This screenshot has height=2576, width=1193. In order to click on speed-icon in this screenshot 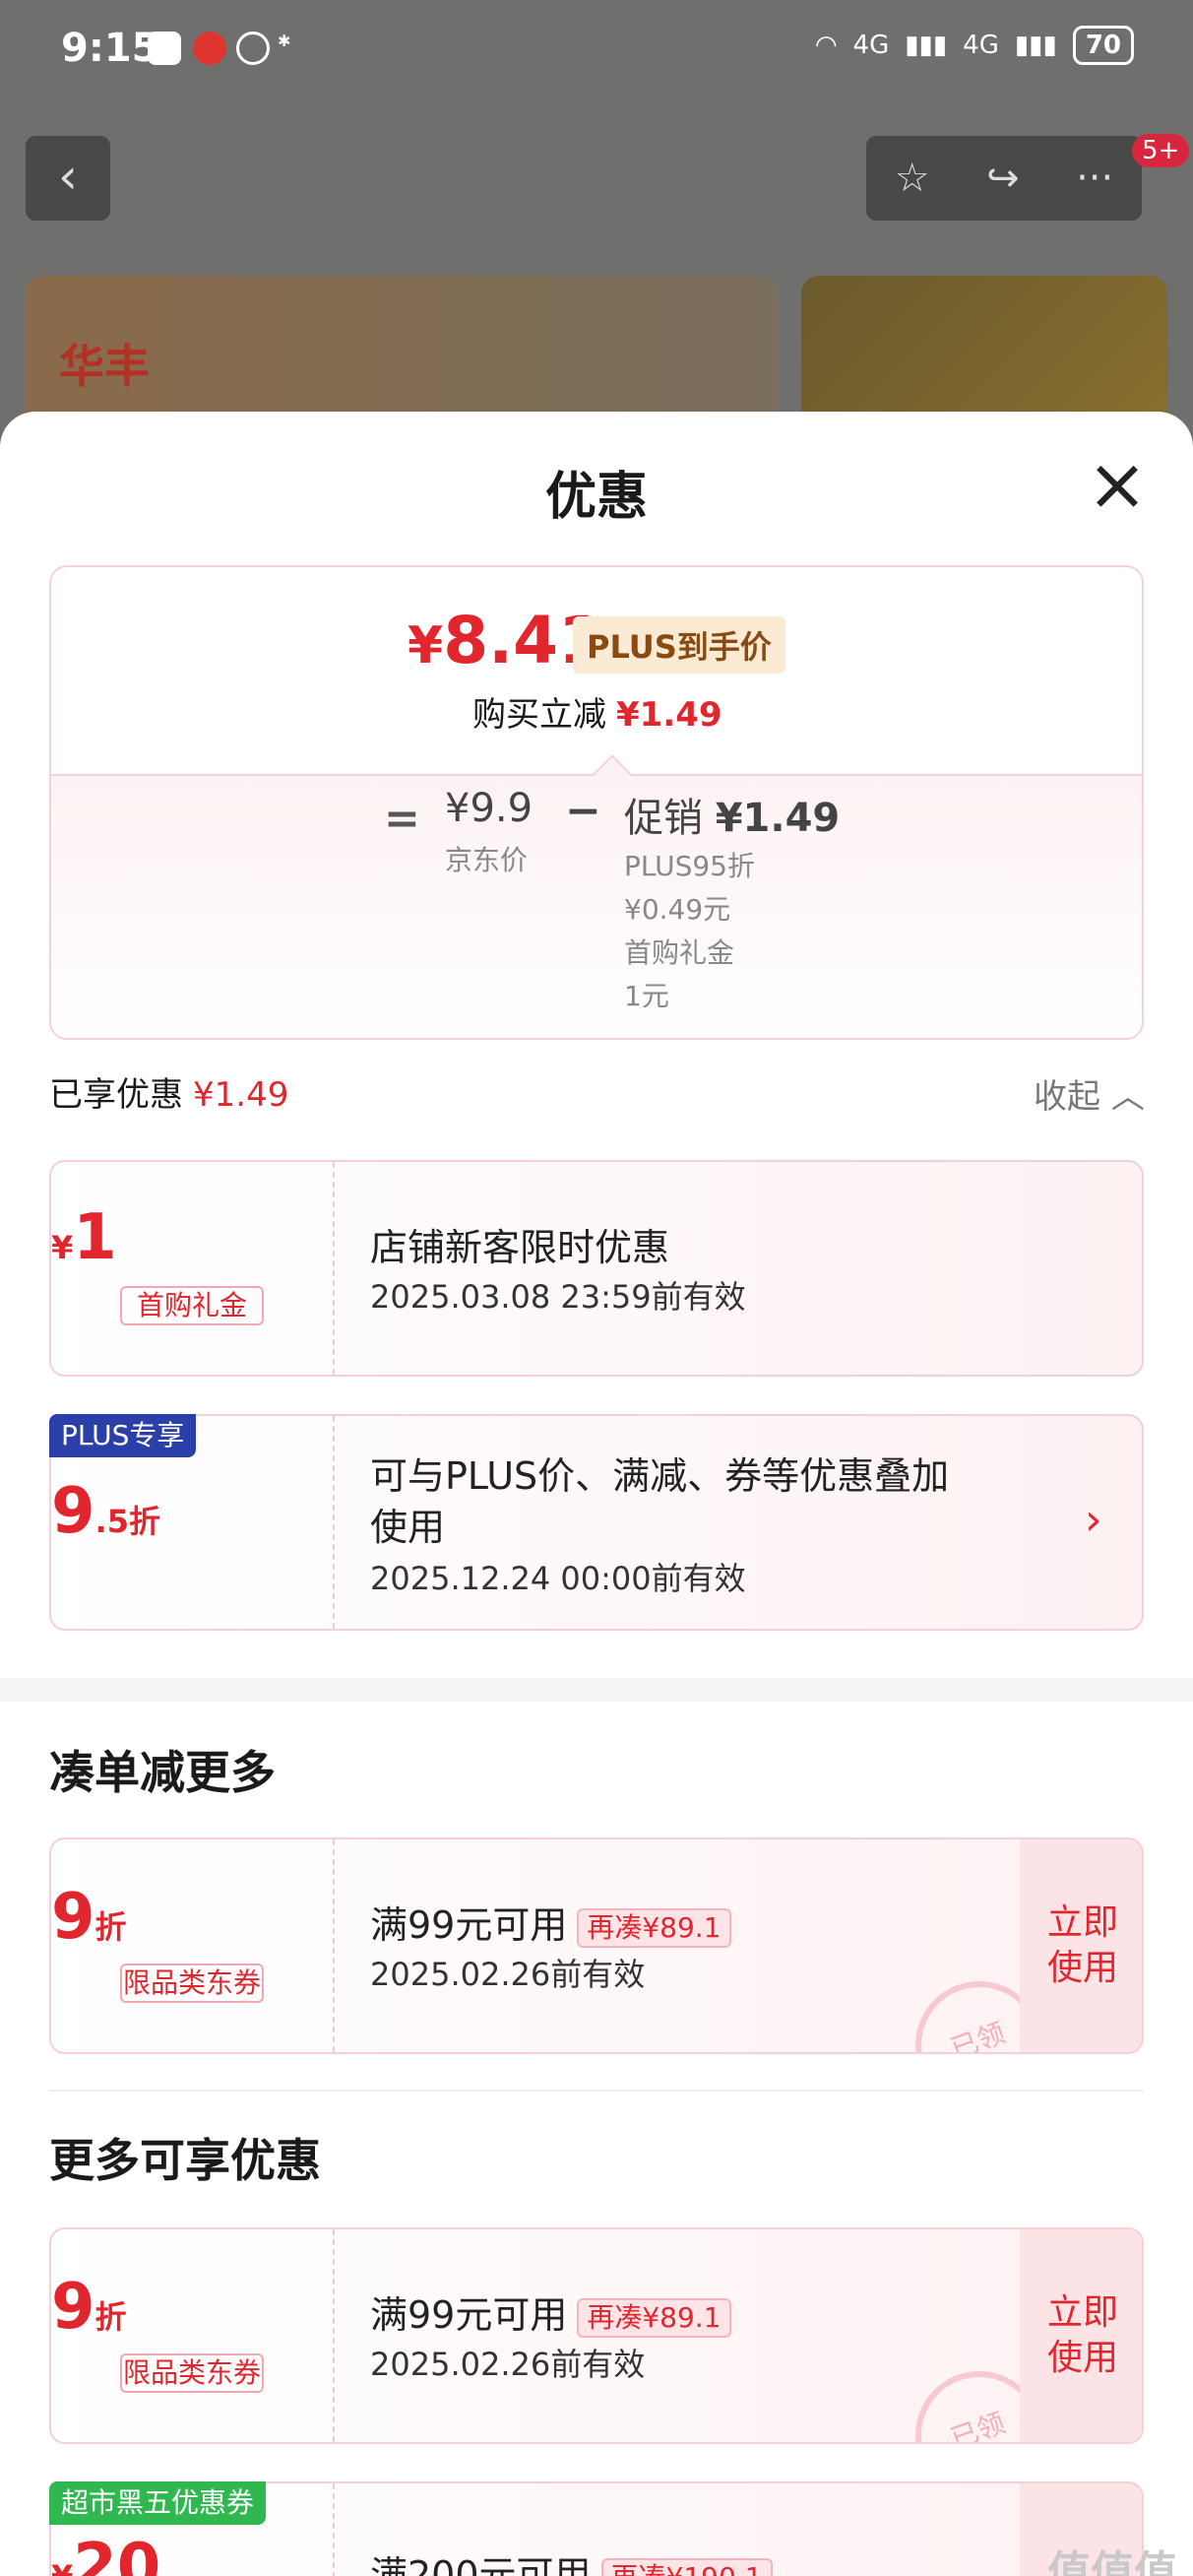, I will do `click(253, 48)`.